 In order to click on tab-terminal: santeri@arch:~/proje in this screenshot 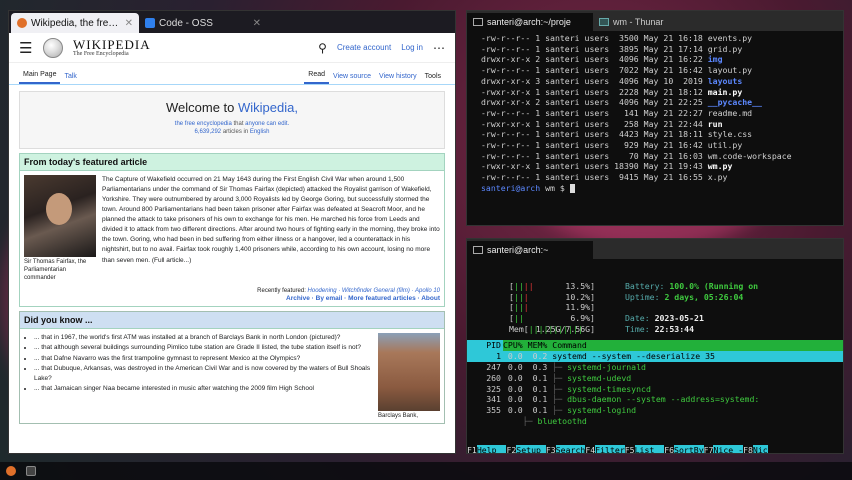, I will do `click(530, 22)`.